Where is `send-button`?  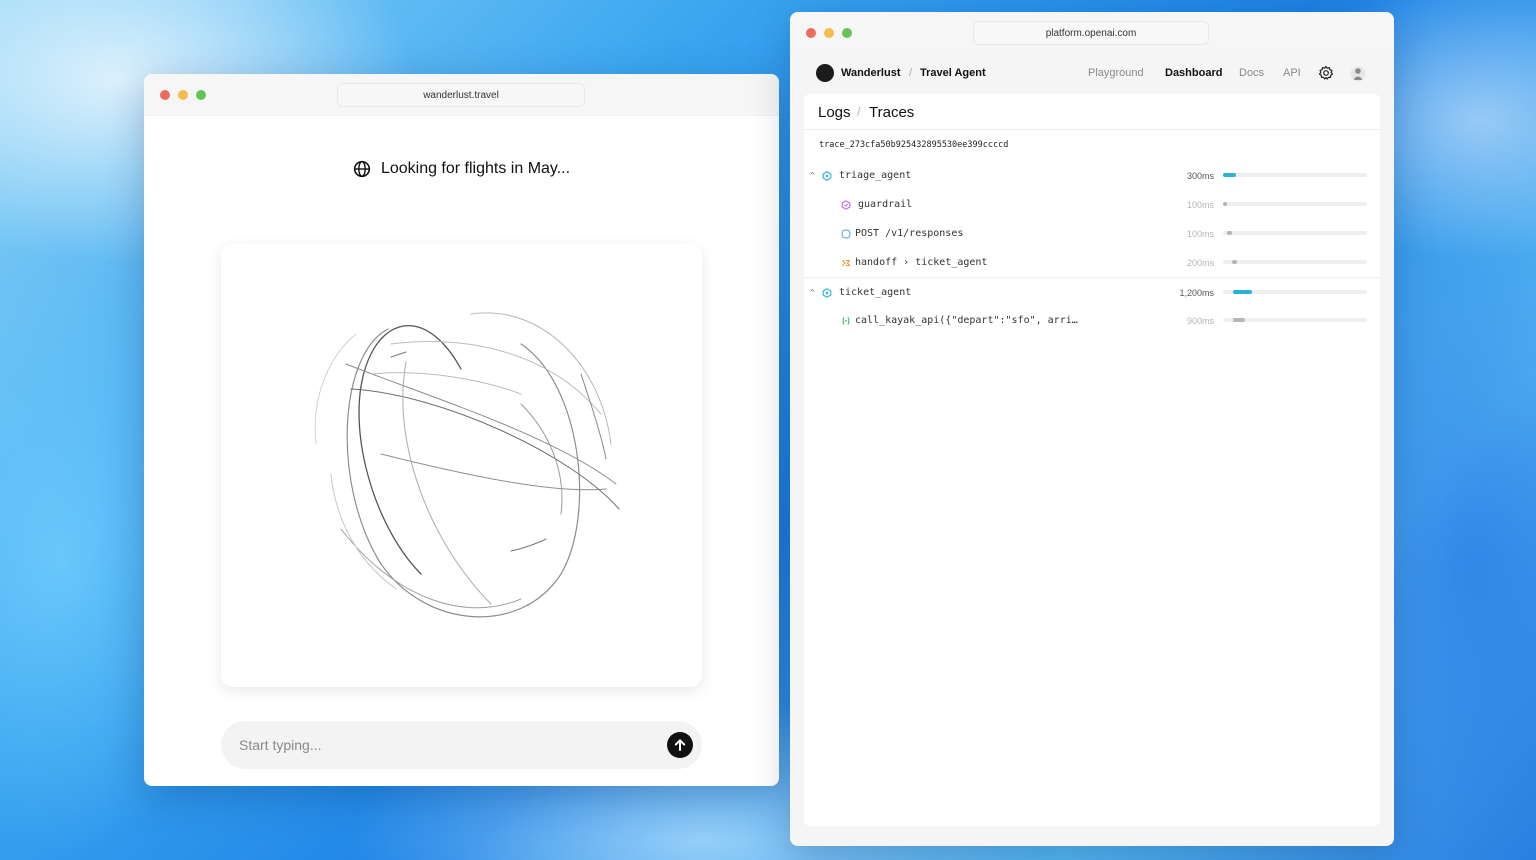
send-button is located at coordinates (680, 745).